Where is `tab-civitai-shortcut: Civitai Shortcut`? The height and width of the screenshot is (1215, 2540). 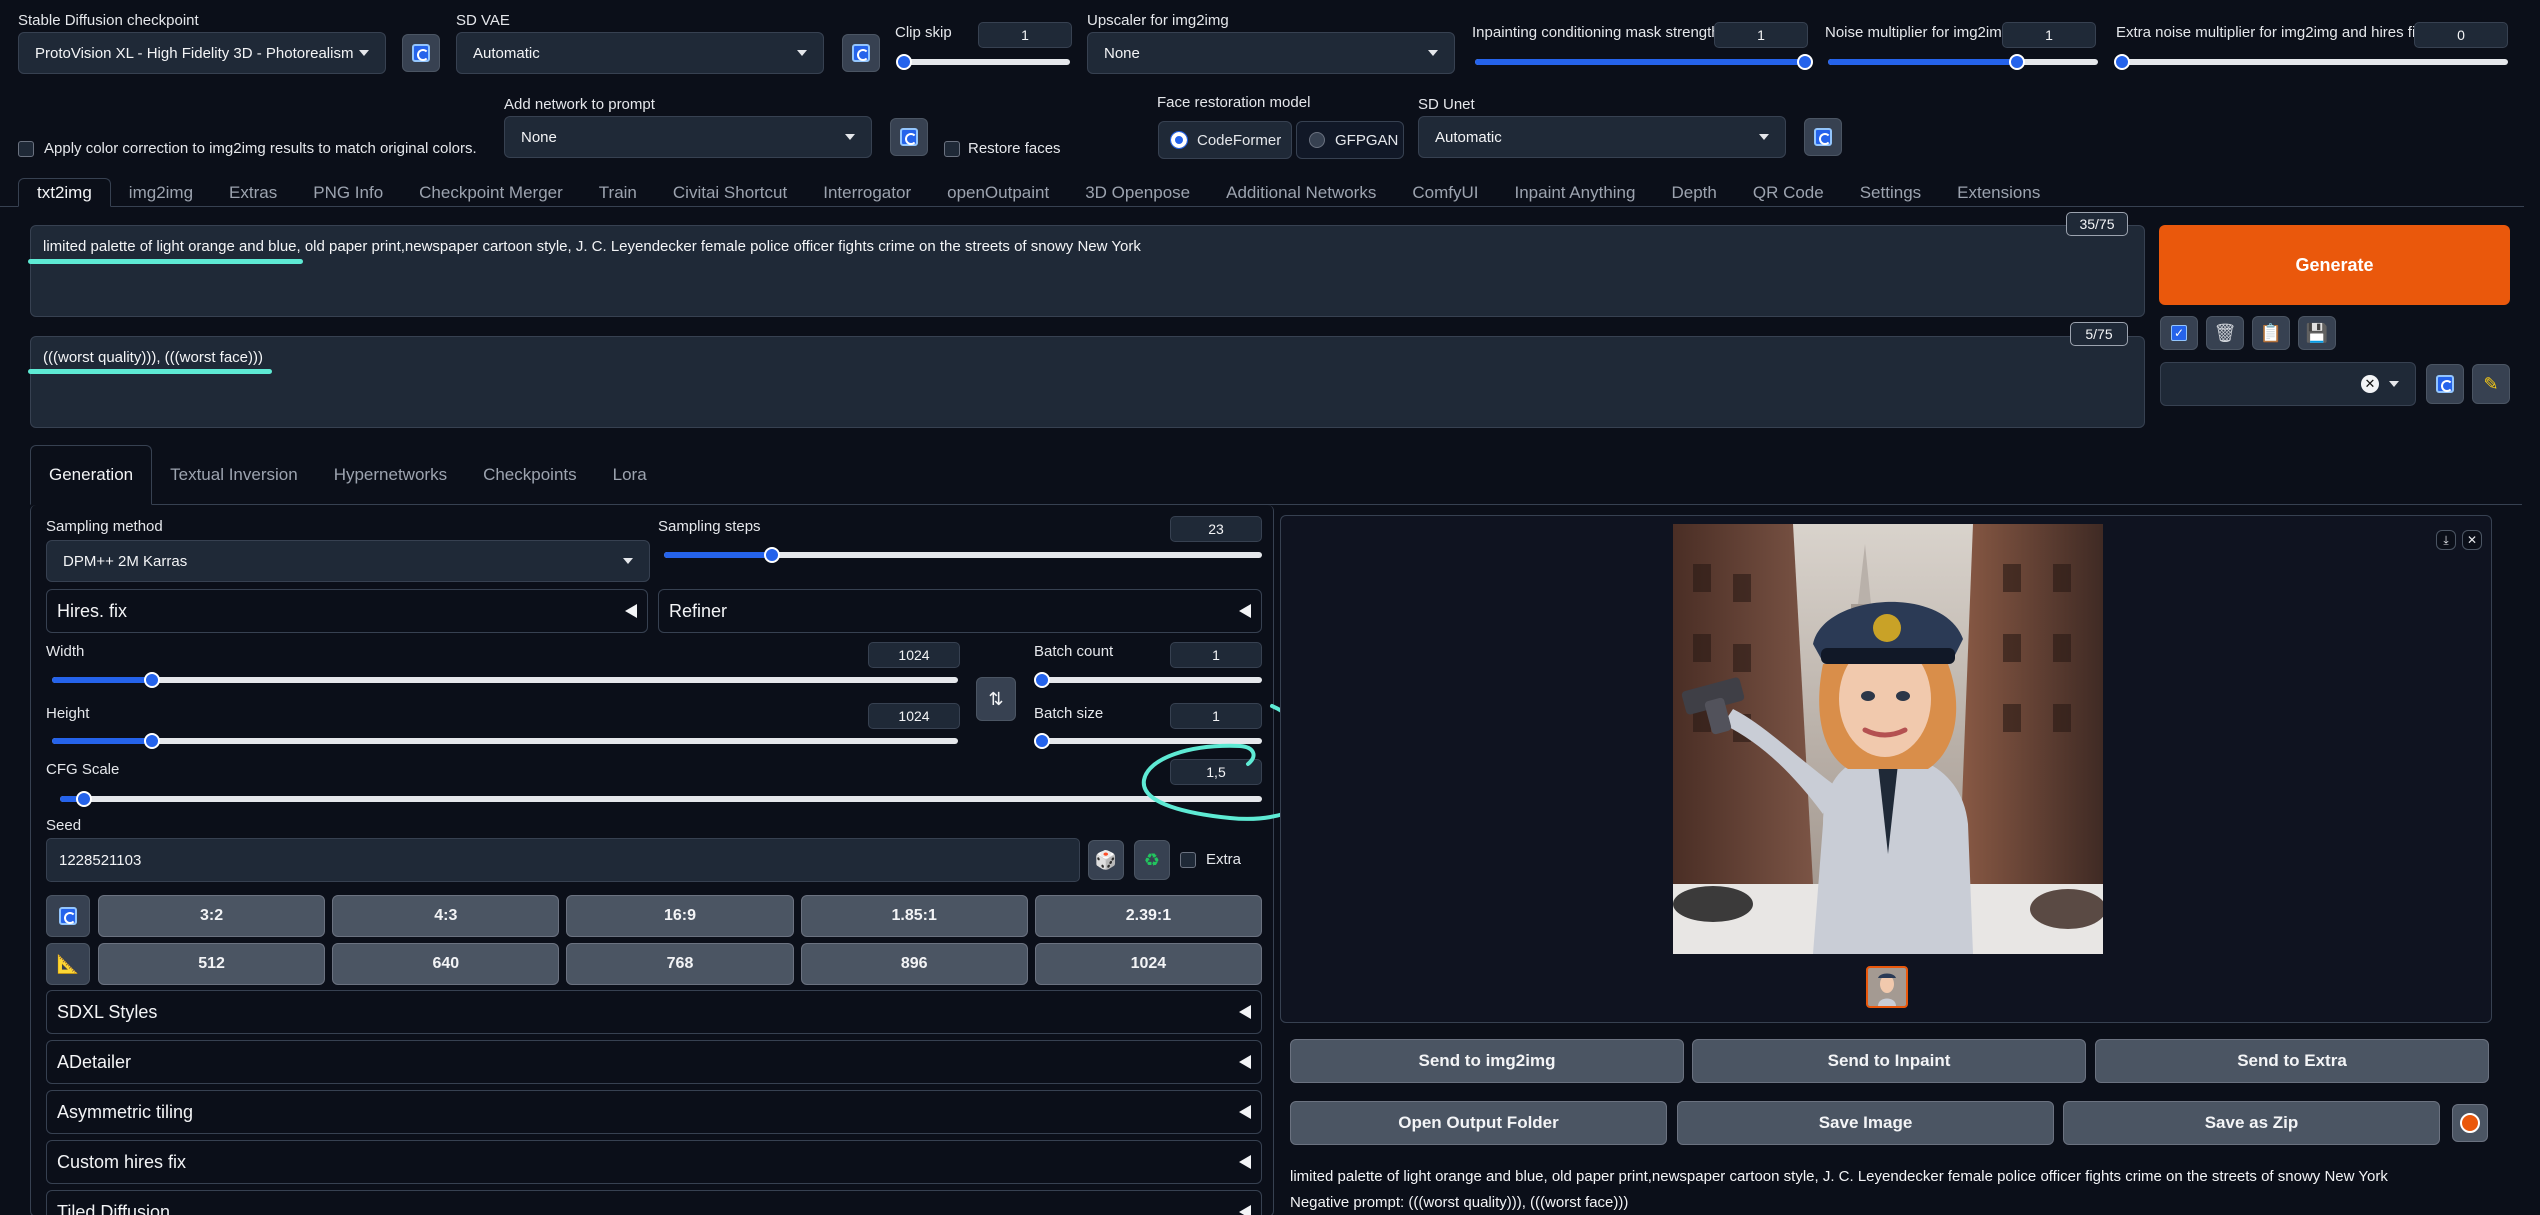
tab-civitai-shortcut: Civitai Shortcut is located at coordinates (730, 192).